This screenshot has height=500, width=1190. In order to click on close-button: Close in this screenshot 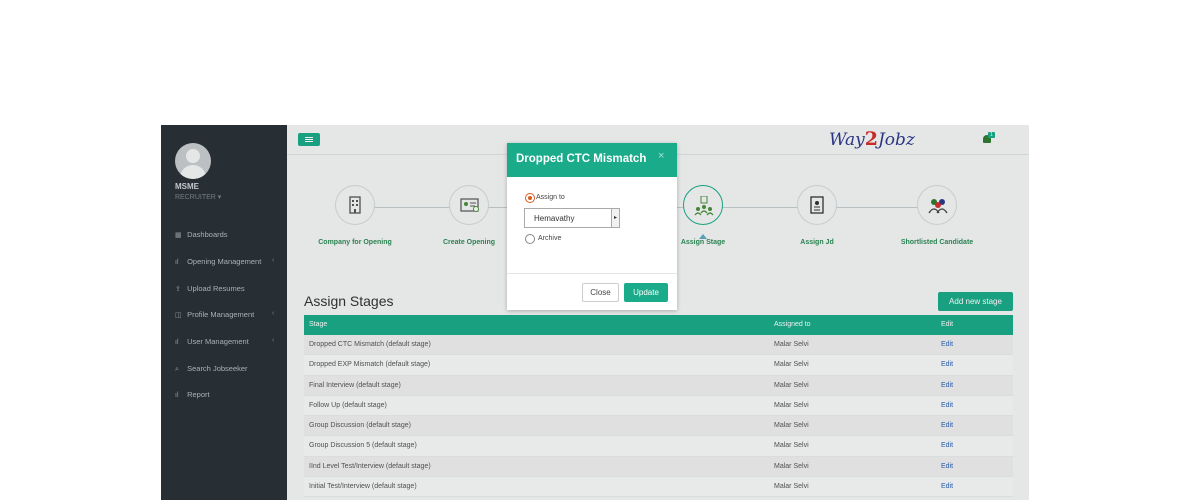, I will do `click(600, 292)`.